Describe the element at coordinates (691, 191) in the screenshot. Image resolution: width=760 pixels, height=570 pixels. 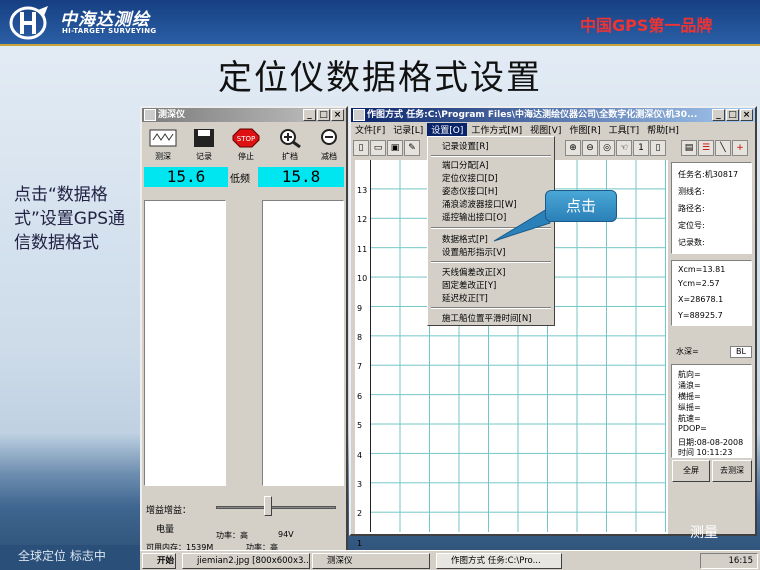
I see `line-name: 测线名:` at that location.